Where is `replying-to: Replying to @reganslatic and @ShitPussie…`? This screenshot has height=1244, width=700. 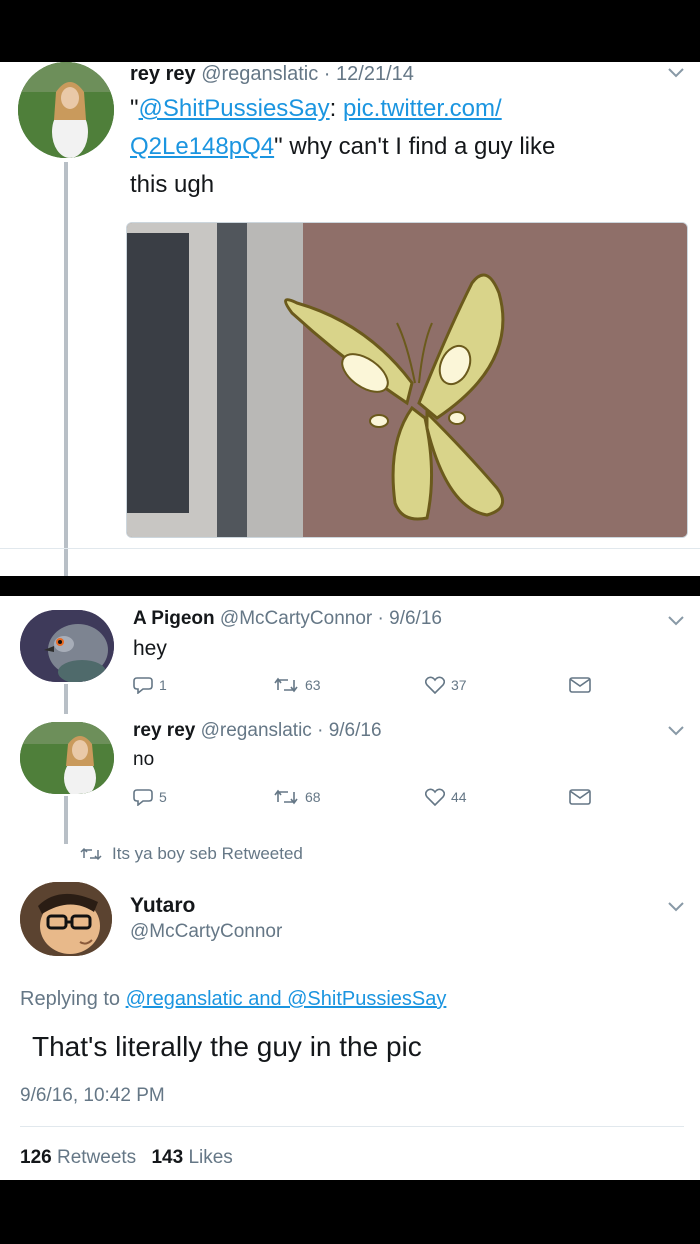 replying-to: Replying to @reganslatic and @ShitPussie… is located at coordinates (233, 999).